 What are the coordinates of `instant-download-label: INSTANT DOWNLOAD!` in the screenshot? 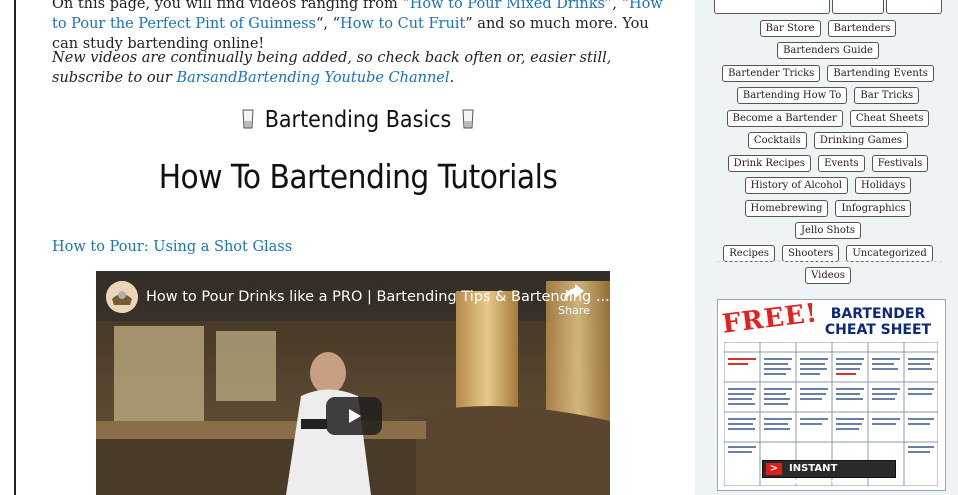 It's located at (825, 475).